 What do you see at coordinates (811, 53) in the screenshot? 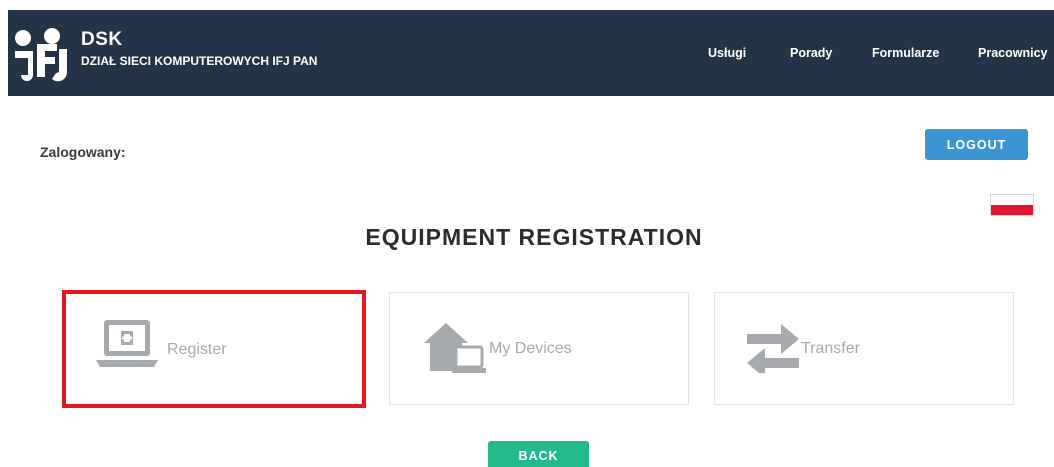
I see `nav-porady: Porady` at bounding box center [811, 53].